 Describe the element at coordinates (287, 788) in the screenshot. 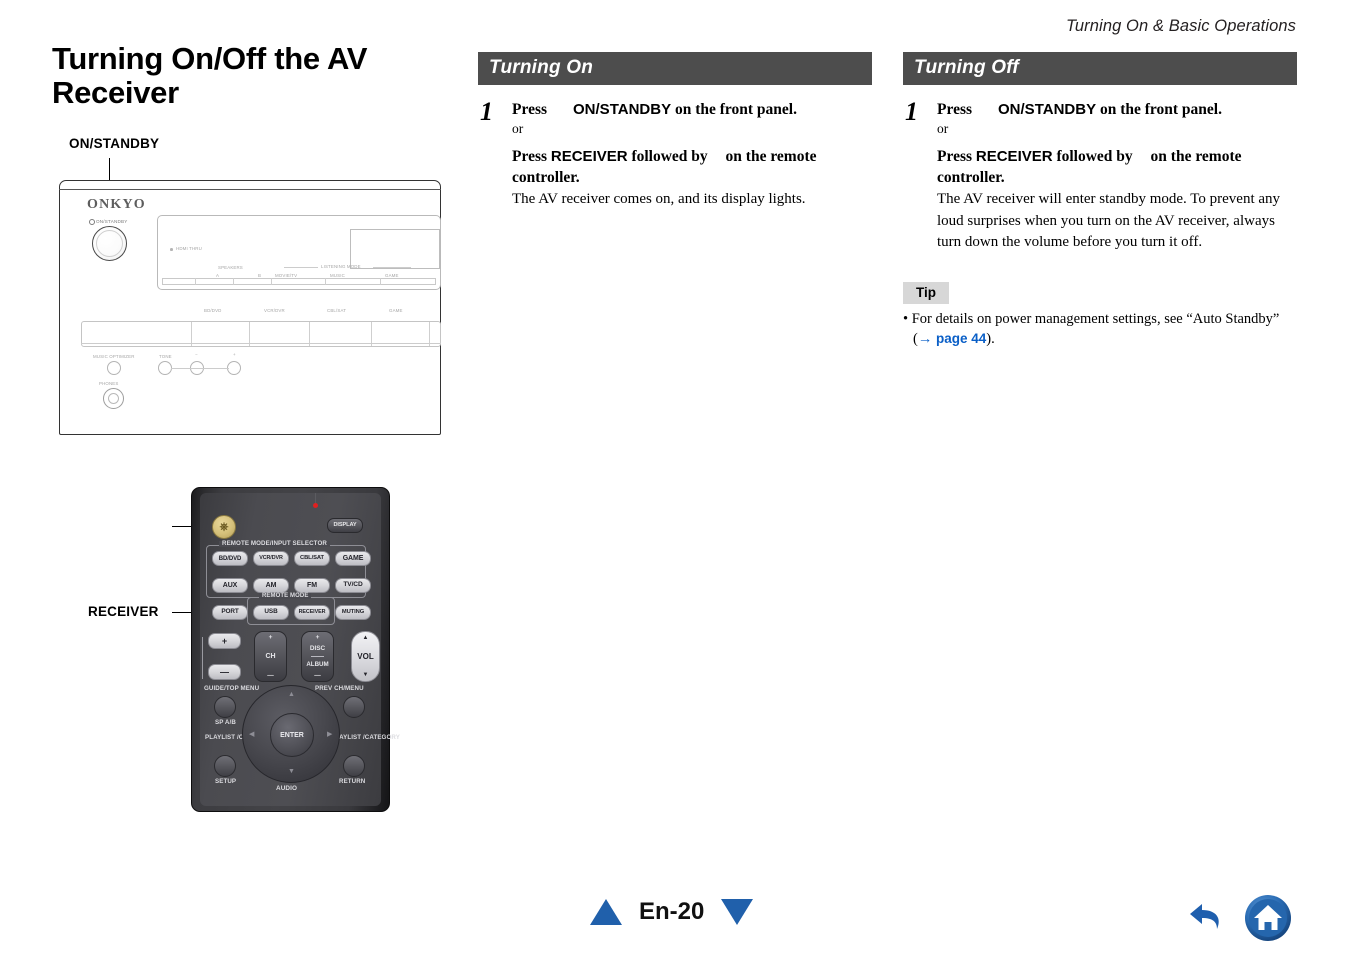

I see `remote-audio-label: AUDIO` at that location.